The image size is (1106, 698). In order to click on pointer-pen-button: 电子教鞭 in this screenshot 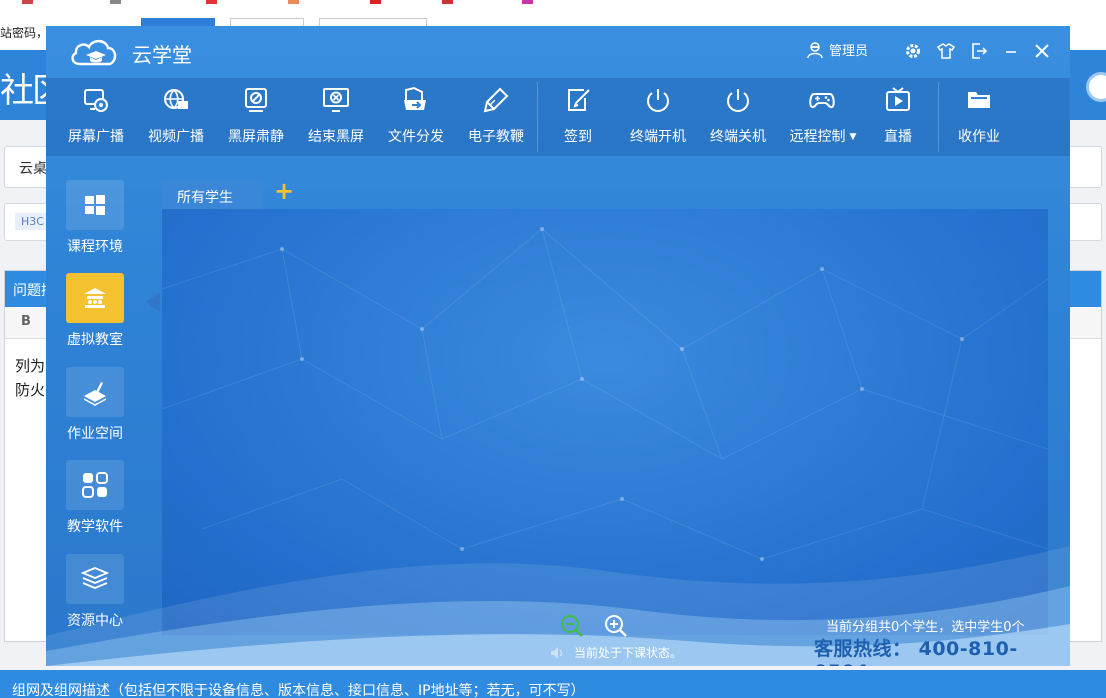, I will do `click(496, 117)`.